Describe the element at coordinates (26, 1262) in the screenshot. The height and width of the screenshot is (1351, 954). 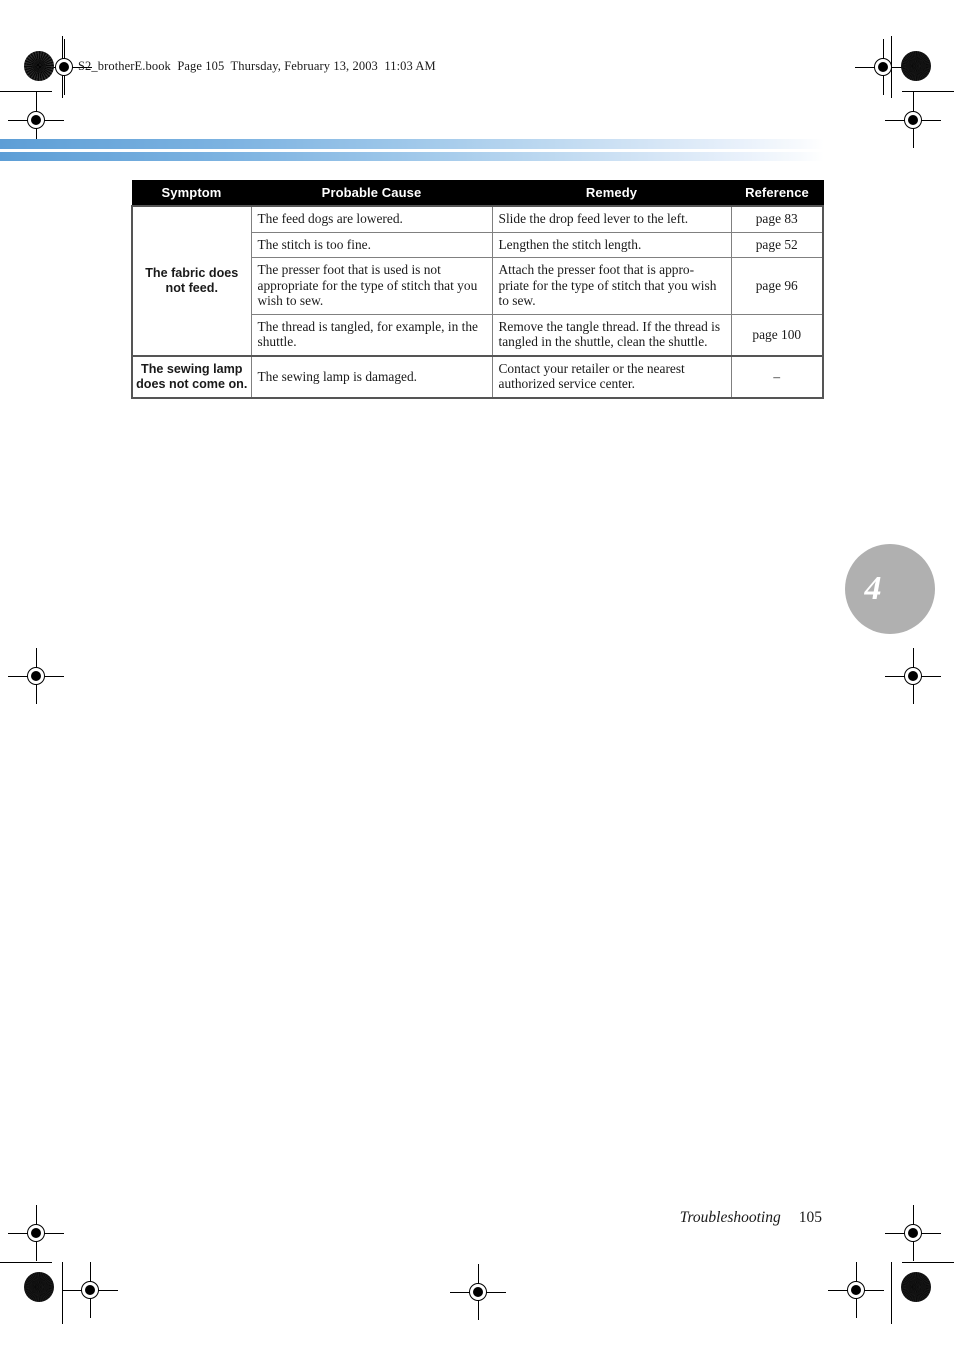
I see `trim-rule-horizontal-bottomleft` at that location.